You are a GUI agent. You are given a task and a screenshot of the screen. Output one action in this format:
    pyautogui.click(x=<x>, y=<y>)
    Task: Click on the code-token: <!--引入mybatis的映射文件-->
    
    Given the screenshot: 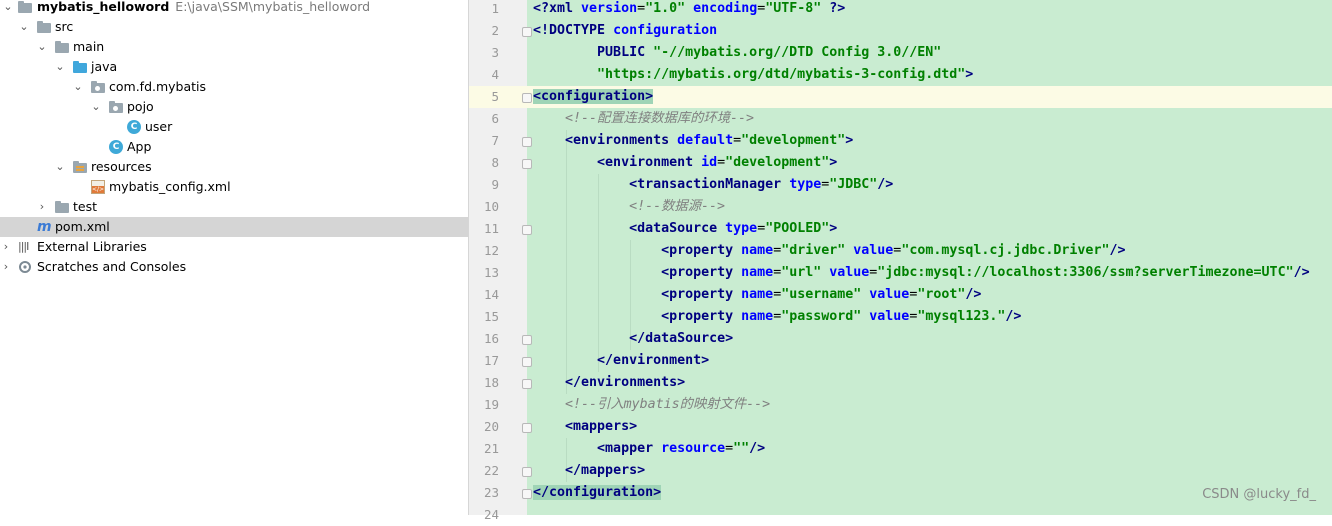 What is the action you would take?
    pyautogui.click(x=668, y=404)
    